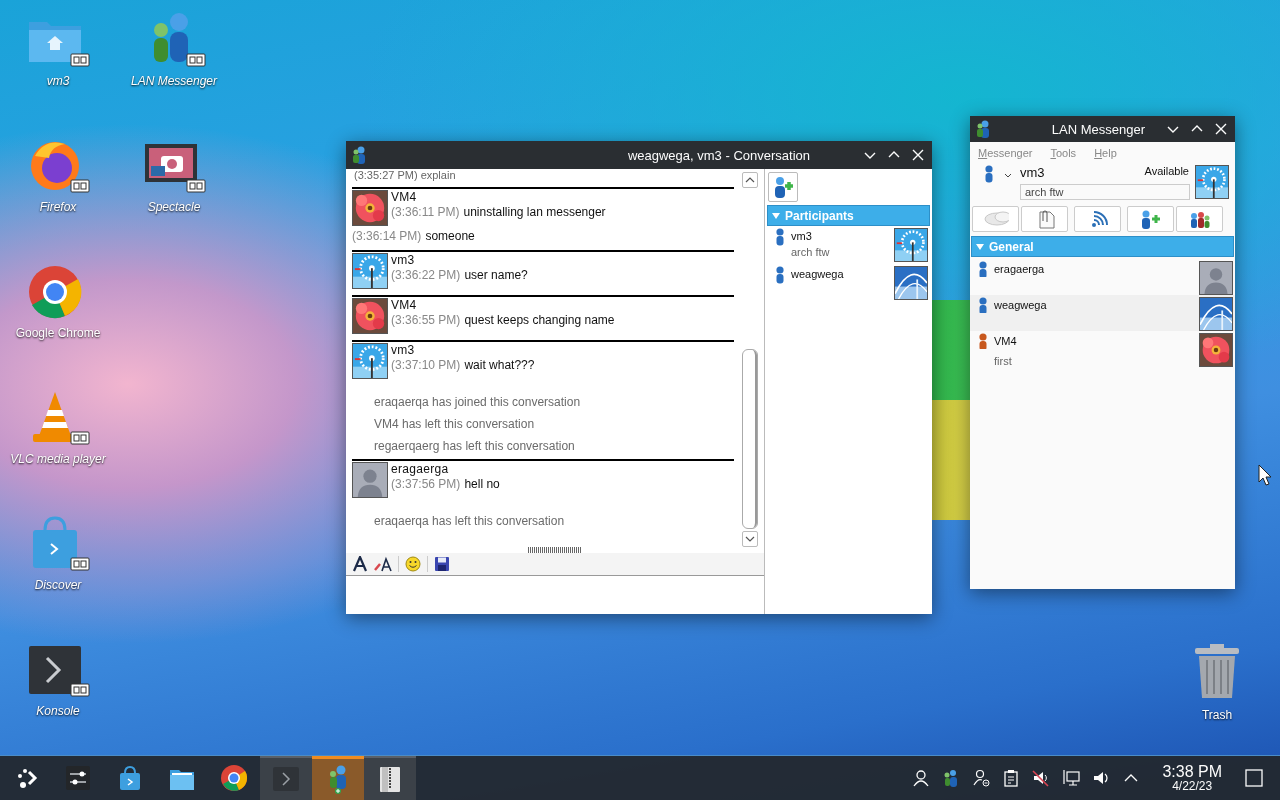 The image size is (1280, 800). I want to click on chrome-icon, so click(234, 778).